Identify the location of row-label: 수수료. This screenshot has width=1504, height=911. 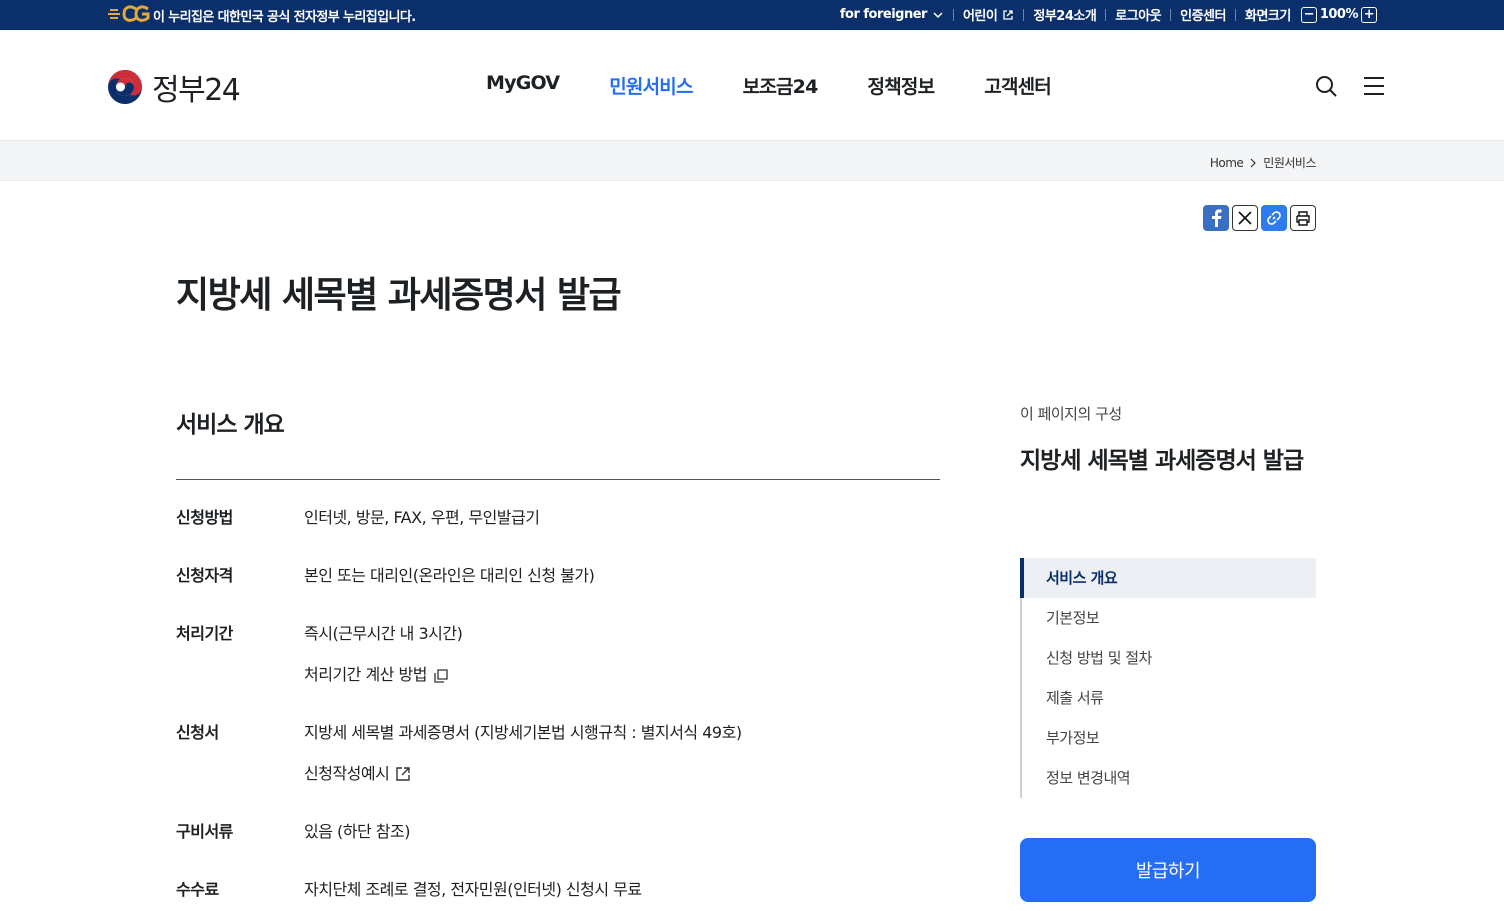
(197, 889).